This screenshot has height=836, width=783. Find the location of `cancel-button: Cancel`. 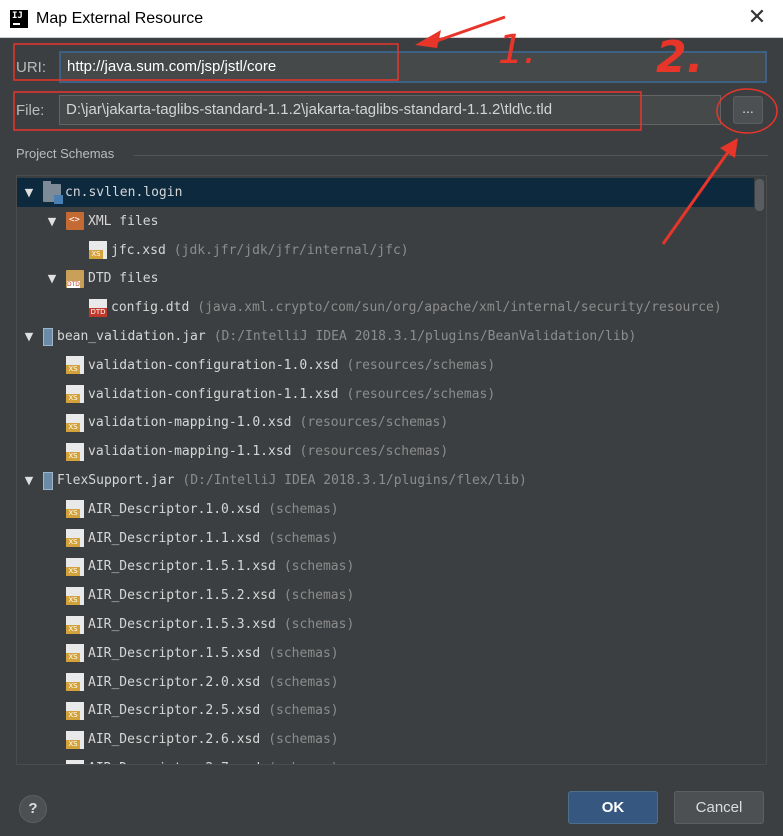

cancel-button: Cancel is located at coordinates (719, 807).